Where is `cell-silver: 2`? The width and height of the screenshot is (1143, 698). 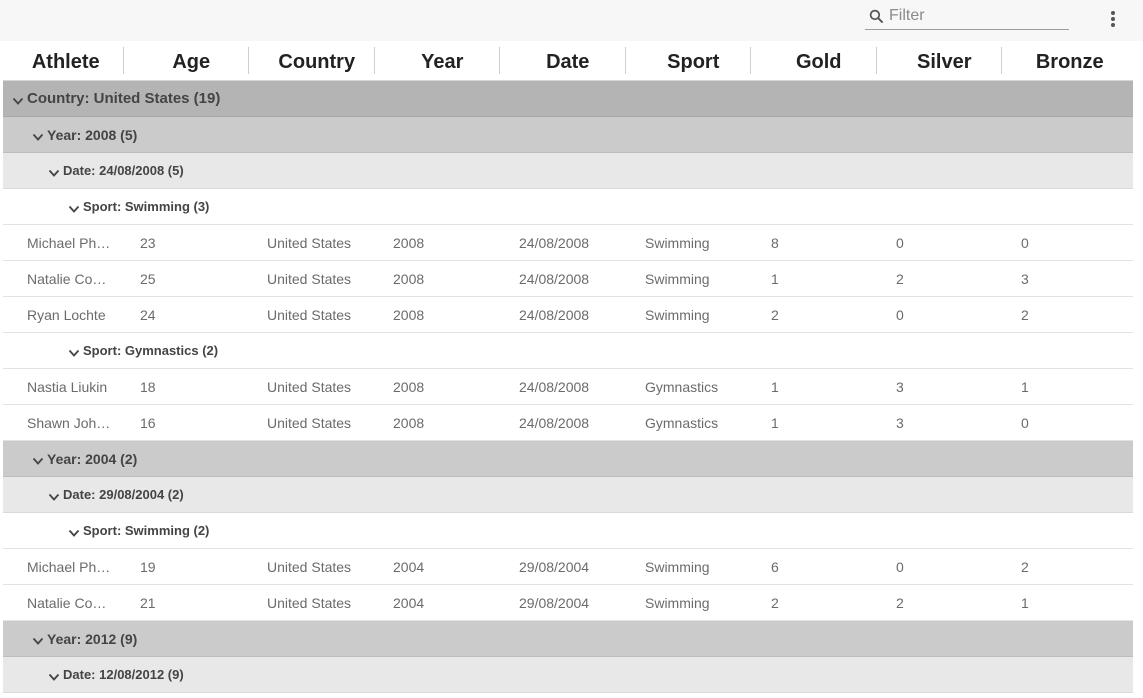 cell-silver: 2 is located at coordinates (900, 279).